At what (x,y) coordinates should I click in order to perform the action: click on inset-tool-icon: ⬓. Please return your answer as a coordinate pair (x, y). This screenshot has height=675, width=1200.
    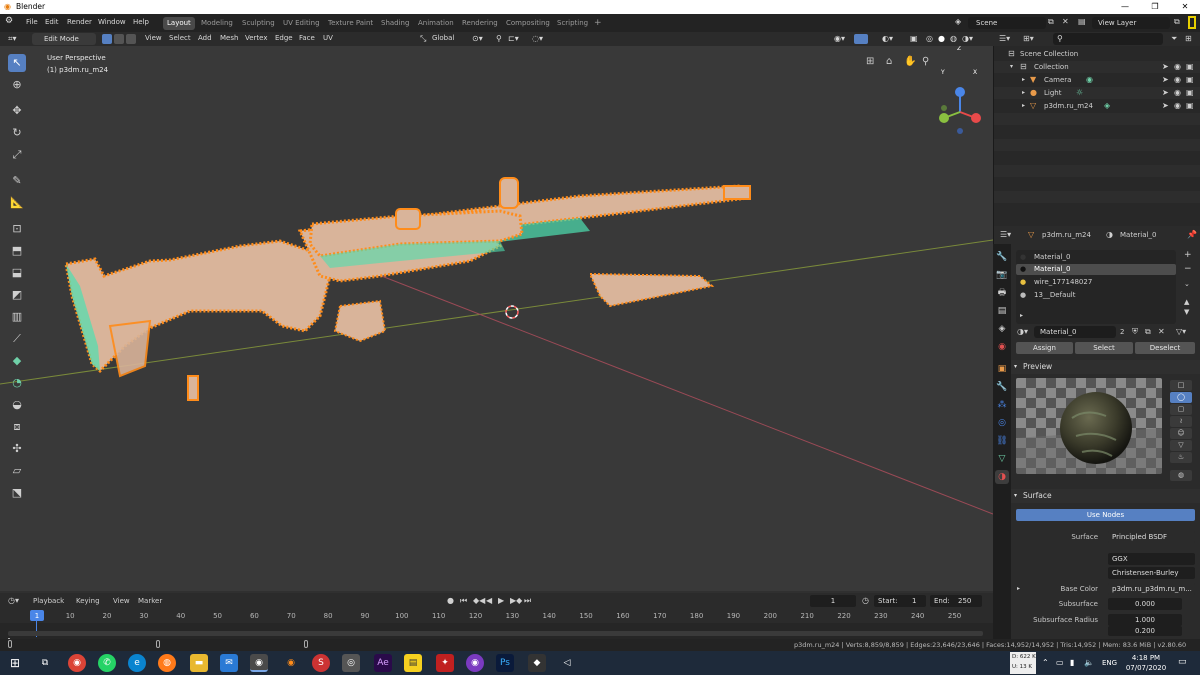
    Looking at the image, I should click on (17, 273).